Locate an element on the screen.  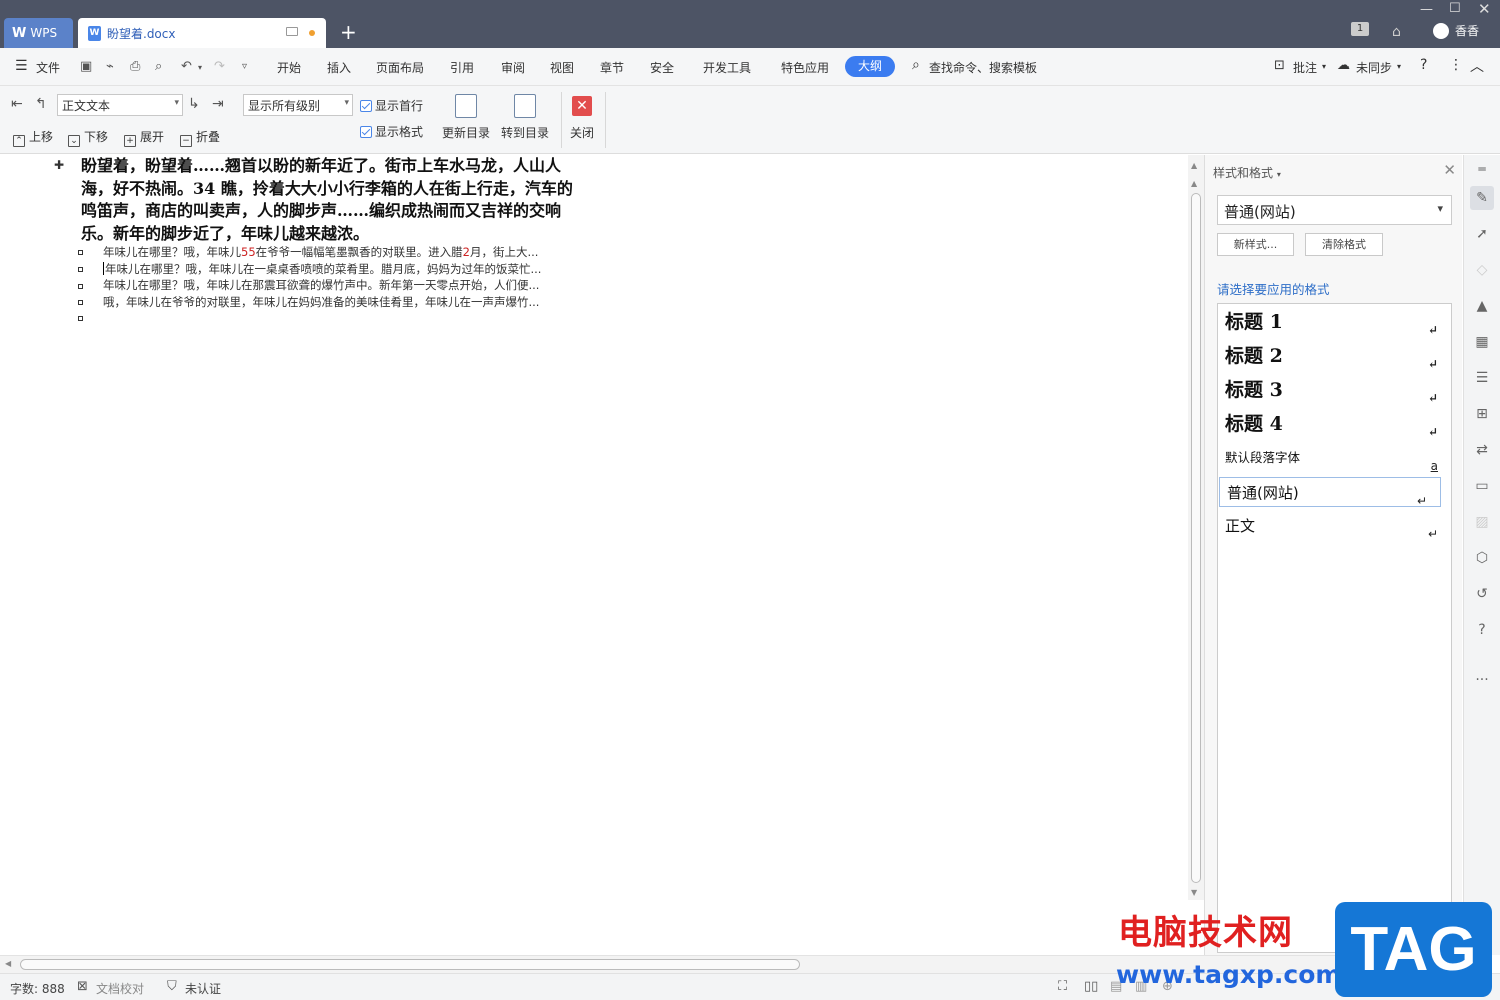
document-tab: W 盼望着.docx is located at coordinates (202, 33).